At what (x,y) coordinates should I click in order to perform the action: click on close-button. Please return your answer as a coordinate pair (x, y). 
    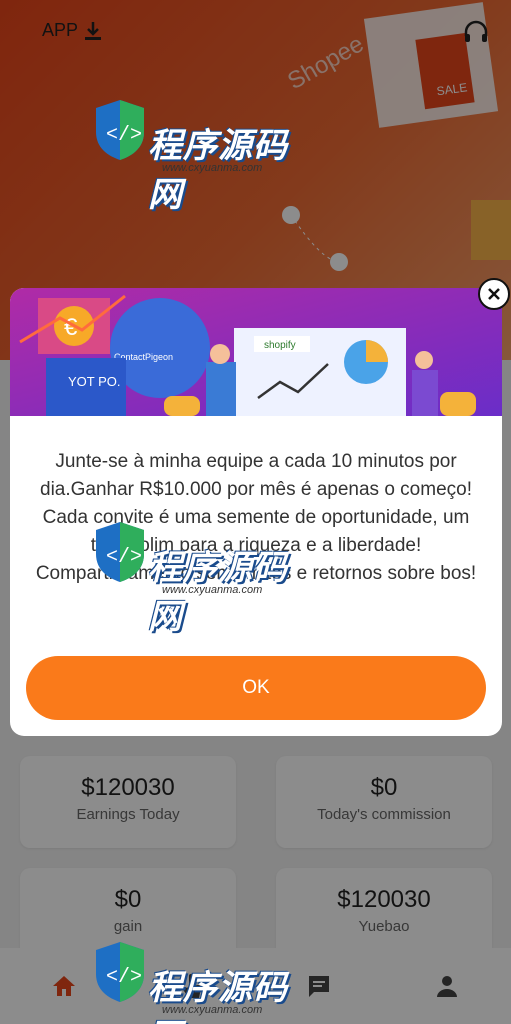
    Looking at the image, I should click on (494, 294).